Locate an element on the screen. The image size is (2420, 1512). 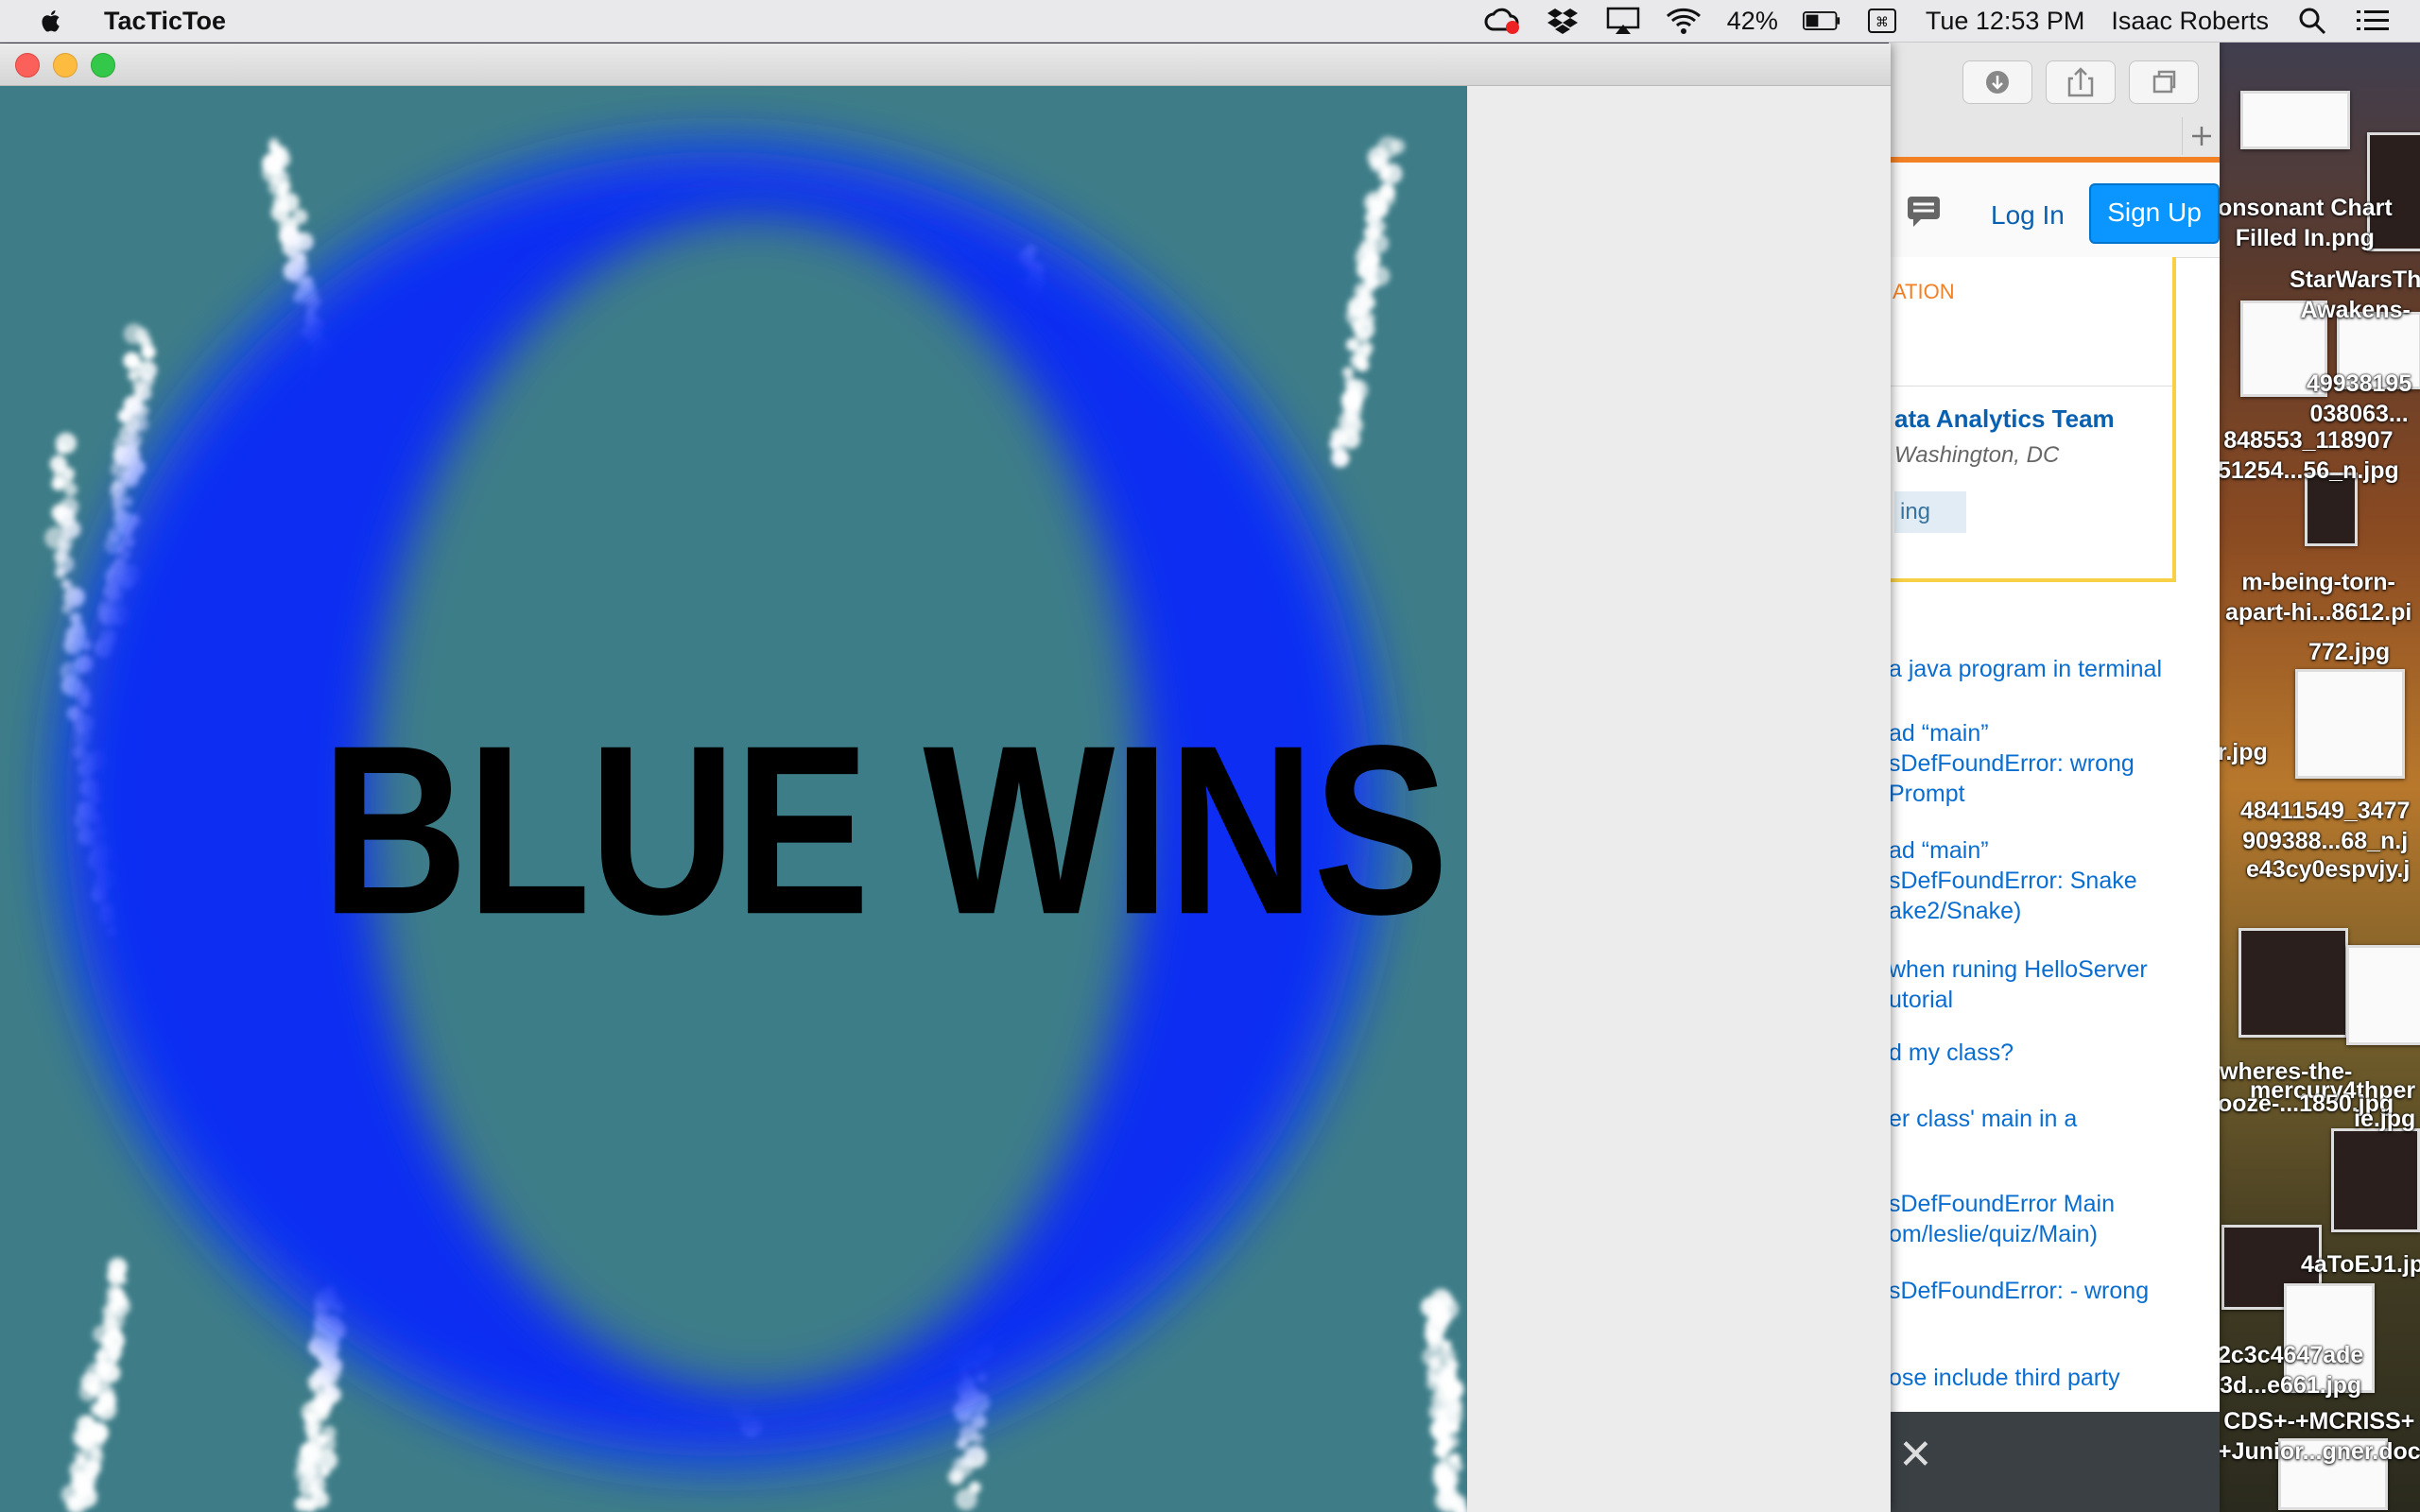
related-question-text: om/leslie/quiz/Main) is located at coordinates (1993, 1234).